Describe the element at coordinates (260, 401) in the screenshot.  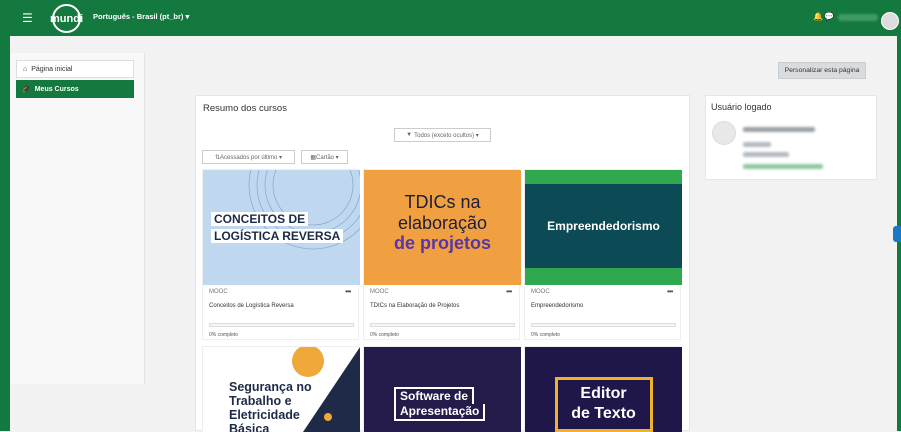
I see `image-line: Trabalho e` at that location.